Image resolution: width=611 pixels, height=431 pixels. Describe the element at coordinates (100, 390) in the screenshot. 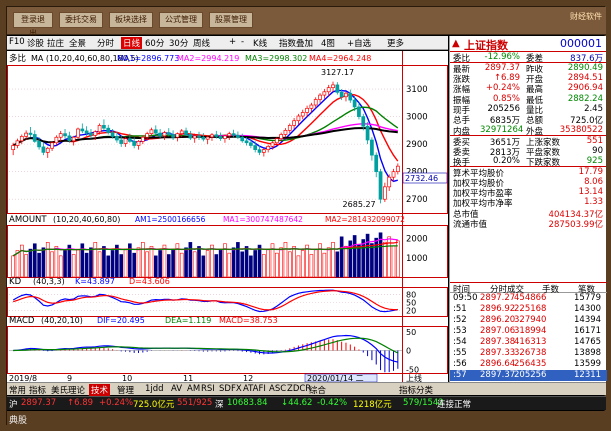

I see `indicator-tab: 技术` at that location.